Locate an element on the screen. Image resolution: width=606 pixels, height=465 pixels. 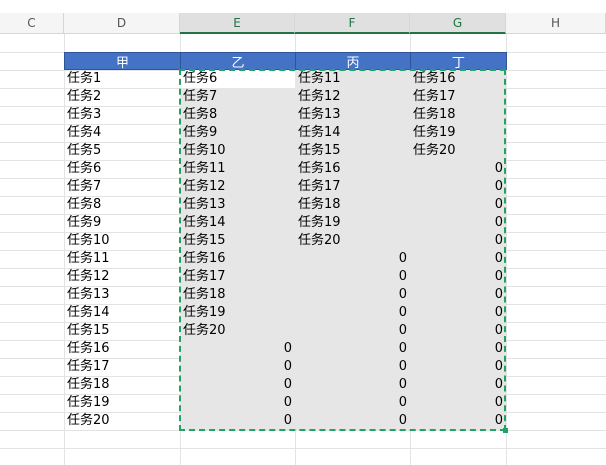
cell-d-19: 任务19 is located at coordinates (122, 403).